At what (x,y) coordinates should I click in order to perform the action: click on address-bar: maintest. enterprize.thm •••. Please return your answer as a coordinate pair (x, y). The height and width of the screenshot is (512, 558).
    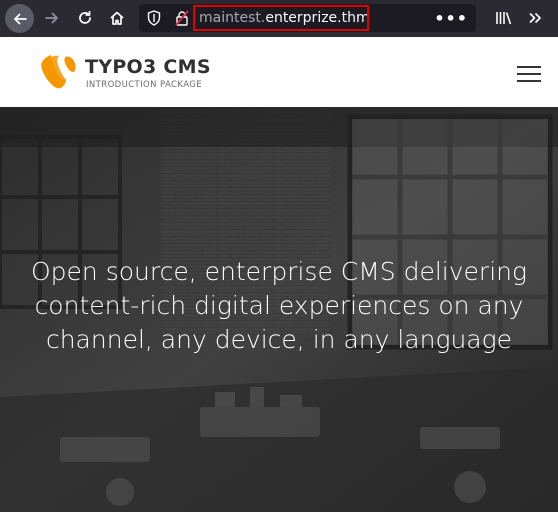
    Looking at the image, I should click on (307, 18).